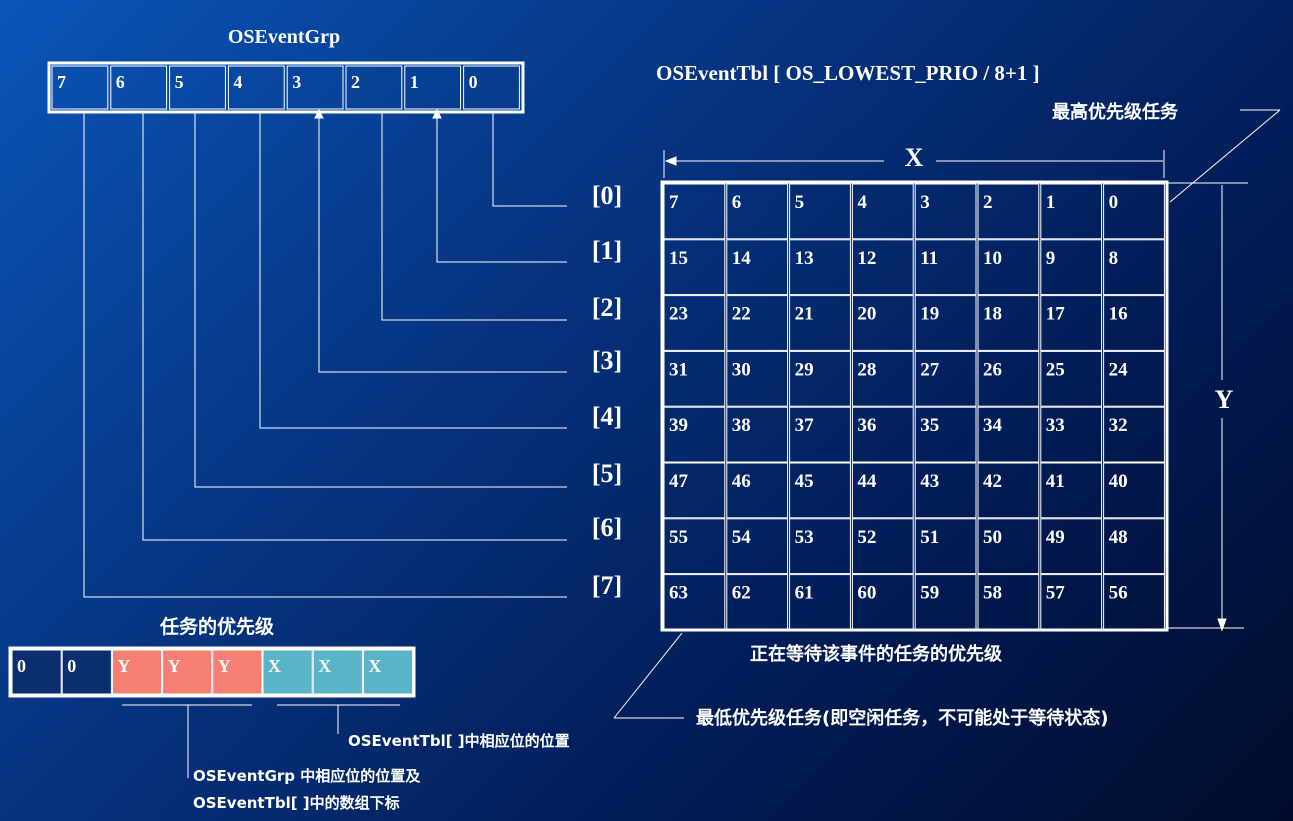 The width and height of the screenshot is (1293, 821). I want to click on x-bits-caption: OSEventTbl[ ]中相应位的位置, so click(459, 741).